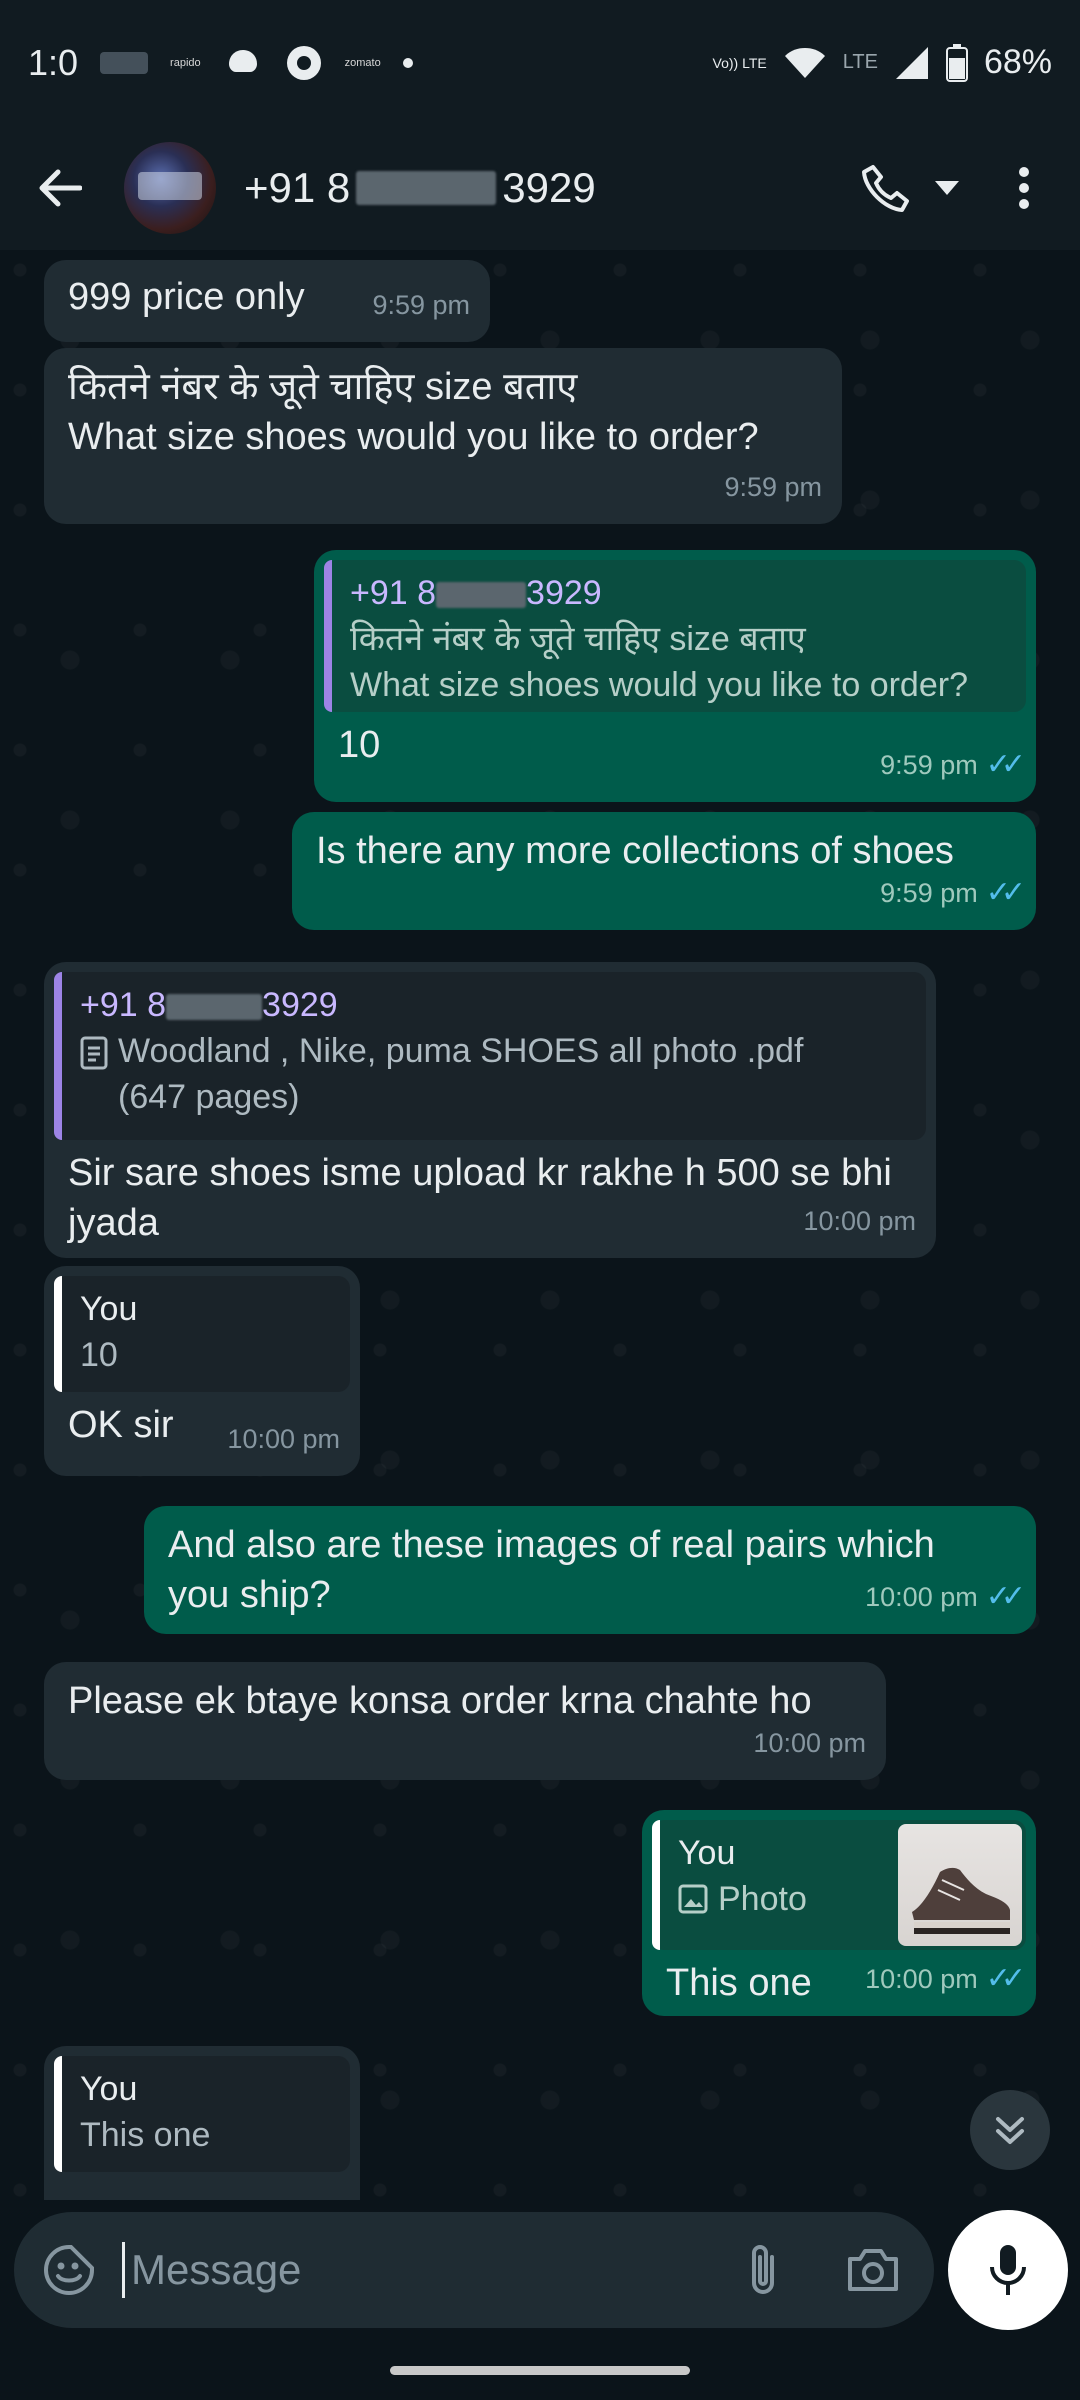  I want to click on message-composer, so click(474, 2270).